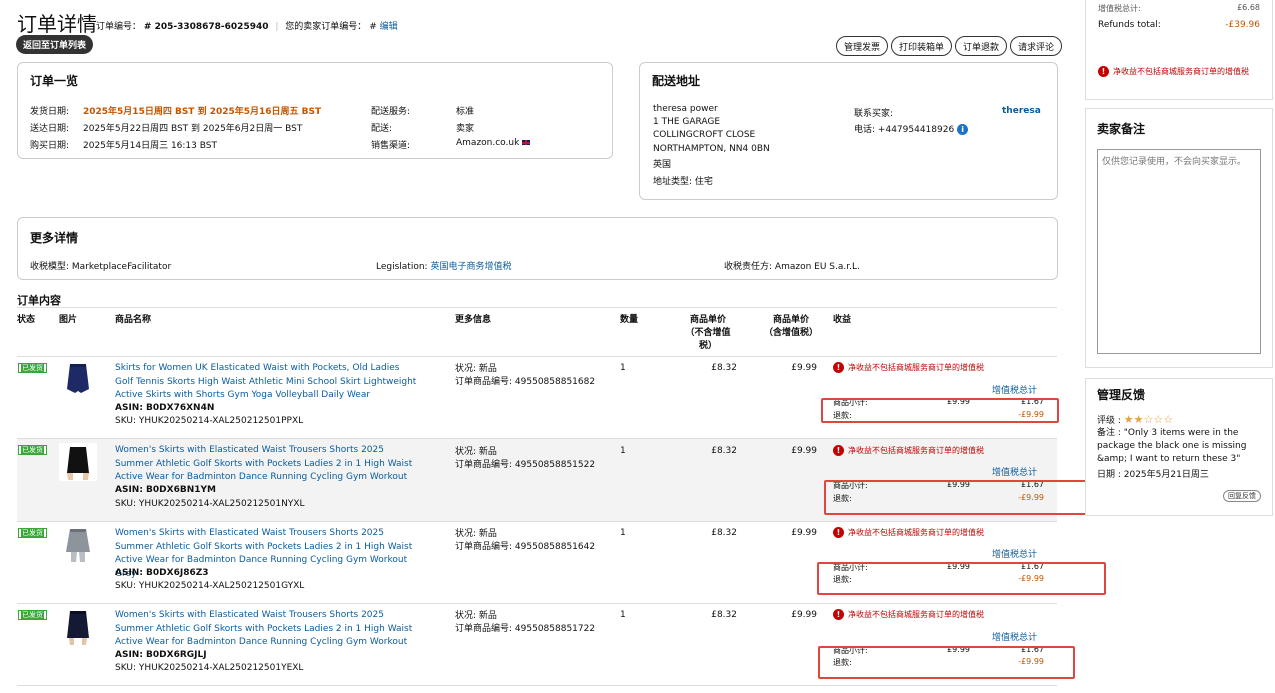  Describe the element at coordinates (525, 623) in the screenshot. I see `more-info: 状况: 新品 订单商品编号: 49550858851722` at that location.